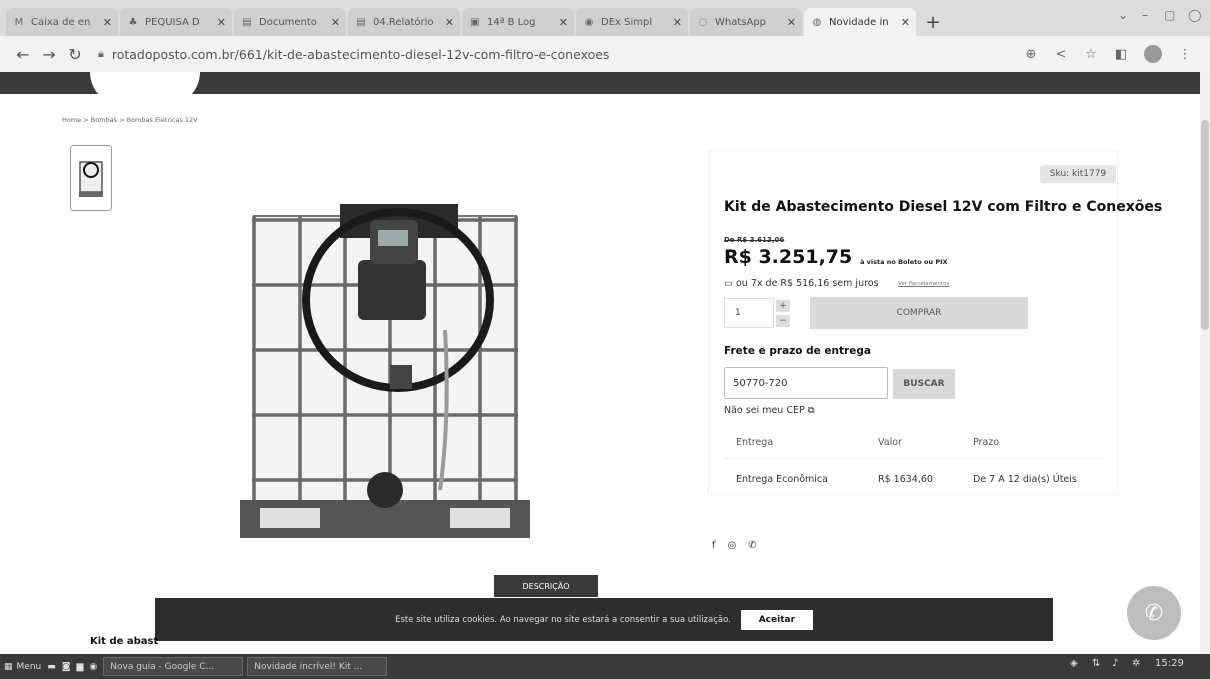  I want to click on start-menu-button: ▦ Menu, so click(22, 666).